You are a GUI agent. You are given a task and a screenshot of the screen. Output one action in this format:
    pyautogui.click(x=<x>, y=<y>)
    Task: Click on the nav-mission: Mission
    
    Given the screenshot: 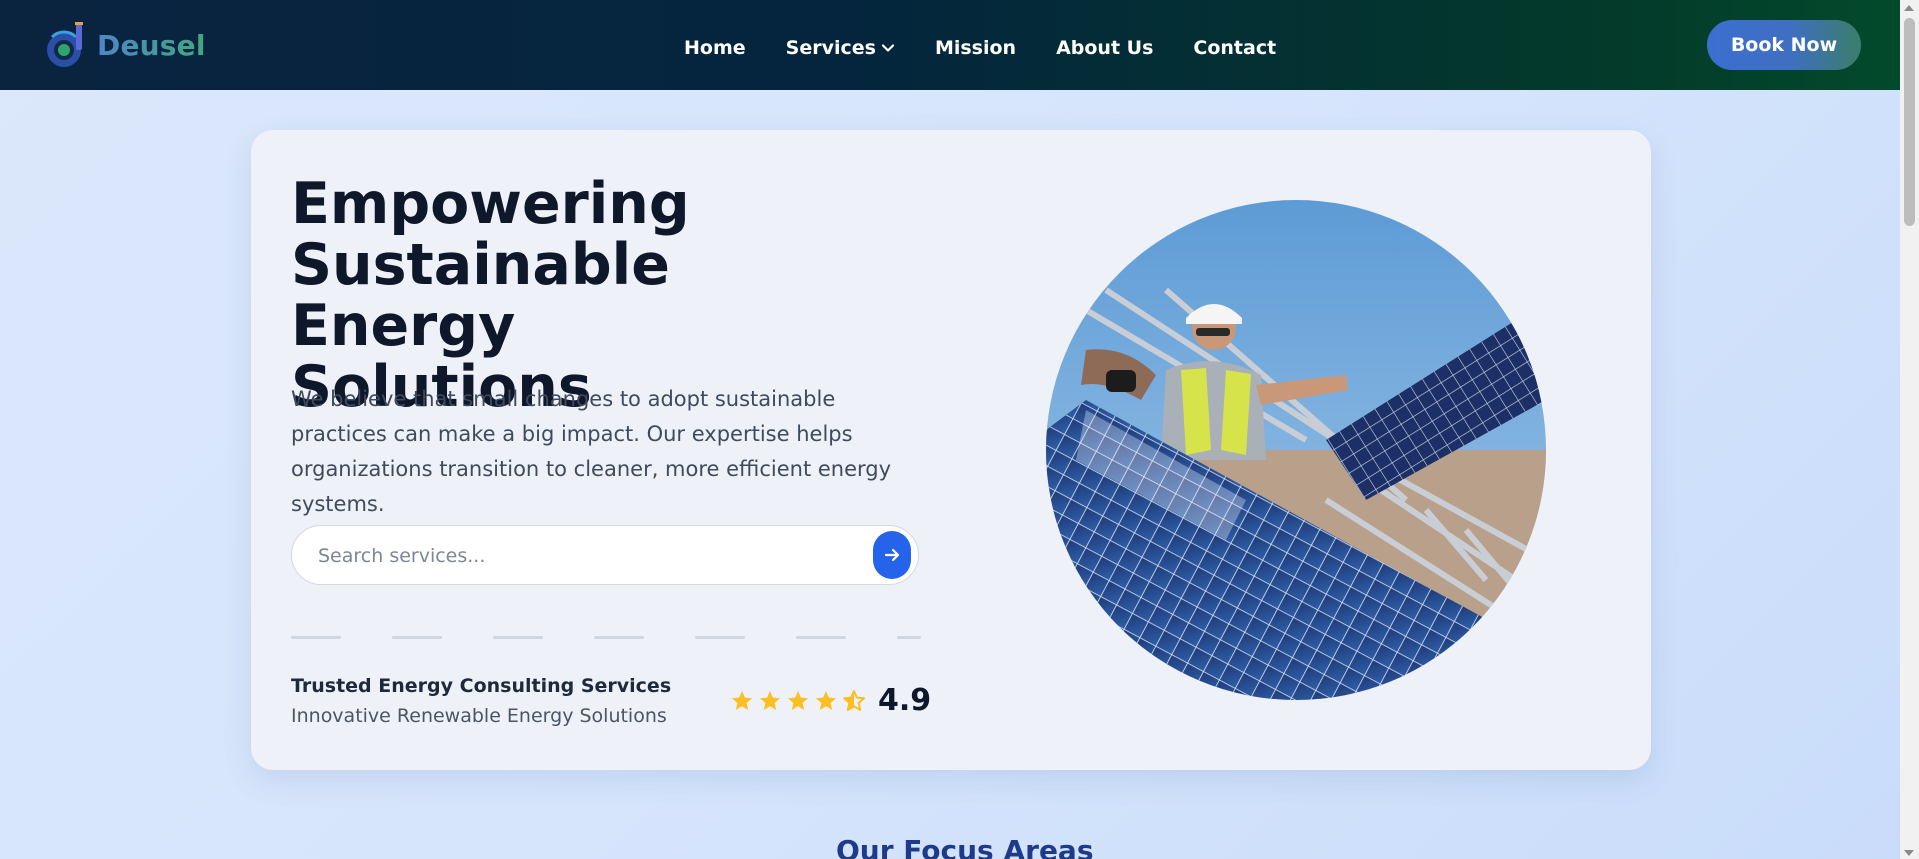 What is the action you would take?
    pyautogui.click(x=975, y=48)
    